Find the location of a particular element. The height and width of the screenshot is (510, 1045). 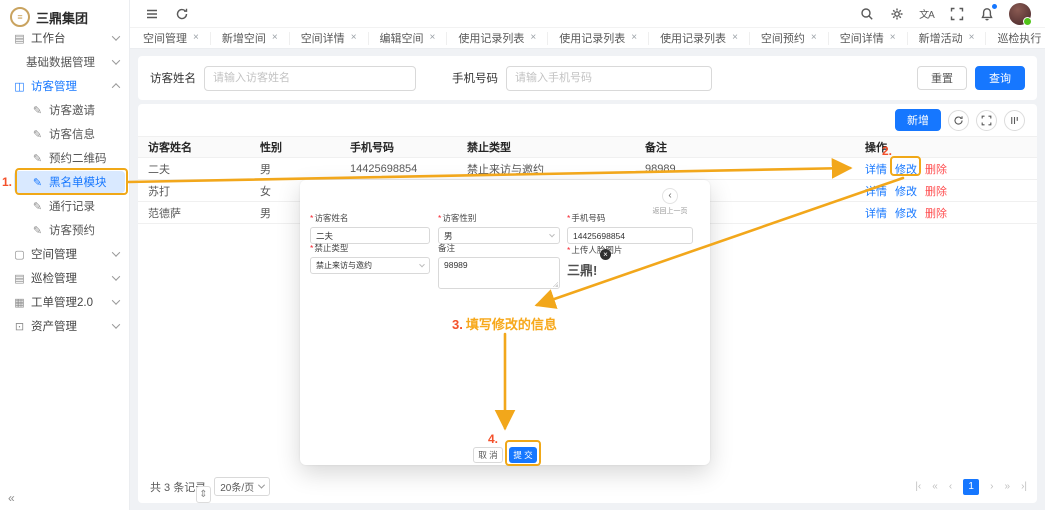

add-button: 新增 is located at coordinates (918, 120).